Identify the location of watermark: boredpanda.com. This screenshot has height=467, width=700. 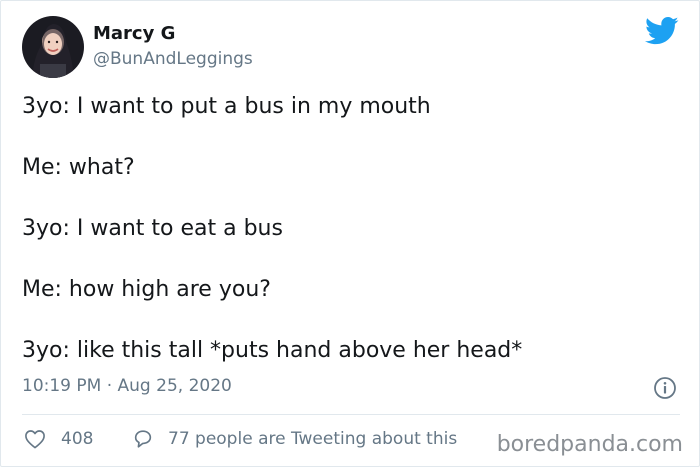
(589, 444).